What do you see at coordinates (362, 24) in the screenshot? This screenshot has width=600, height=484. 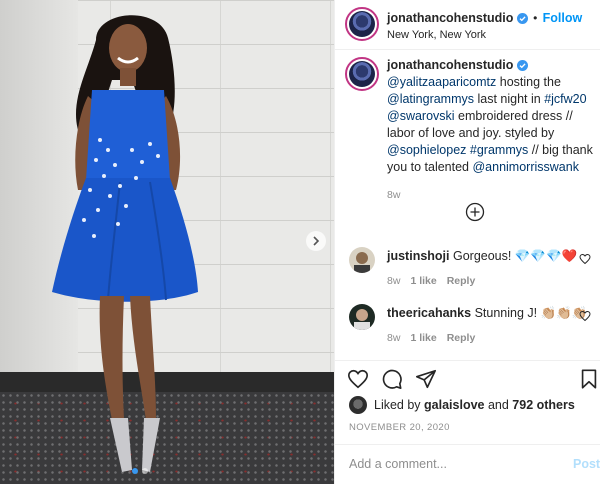 I see `account-avatar` at bounding box center [362, 24].